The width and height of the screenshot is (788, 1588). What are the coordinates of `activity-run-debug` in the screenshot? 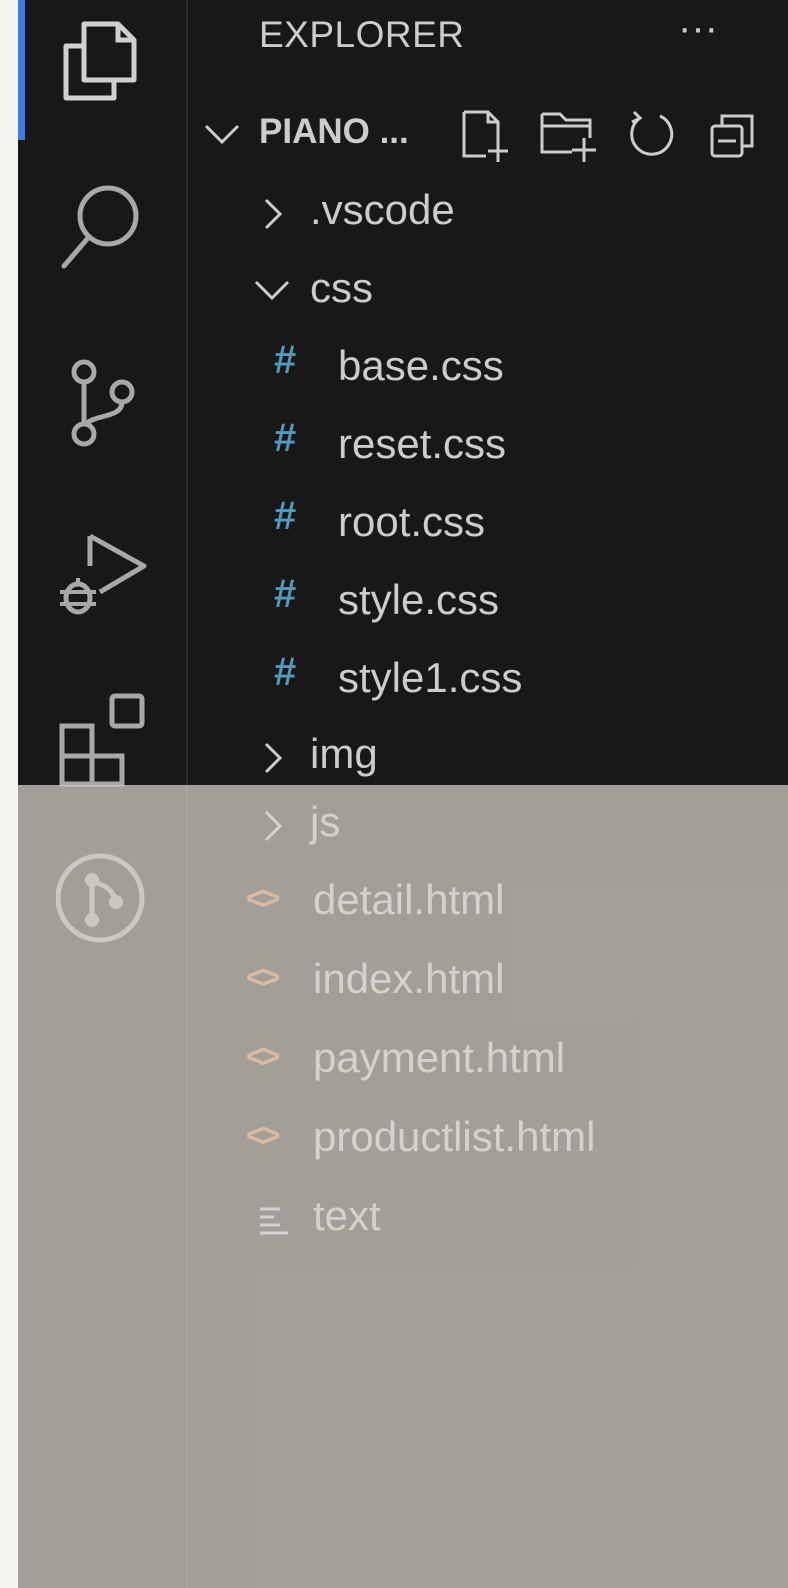 It's located at (102, 595).